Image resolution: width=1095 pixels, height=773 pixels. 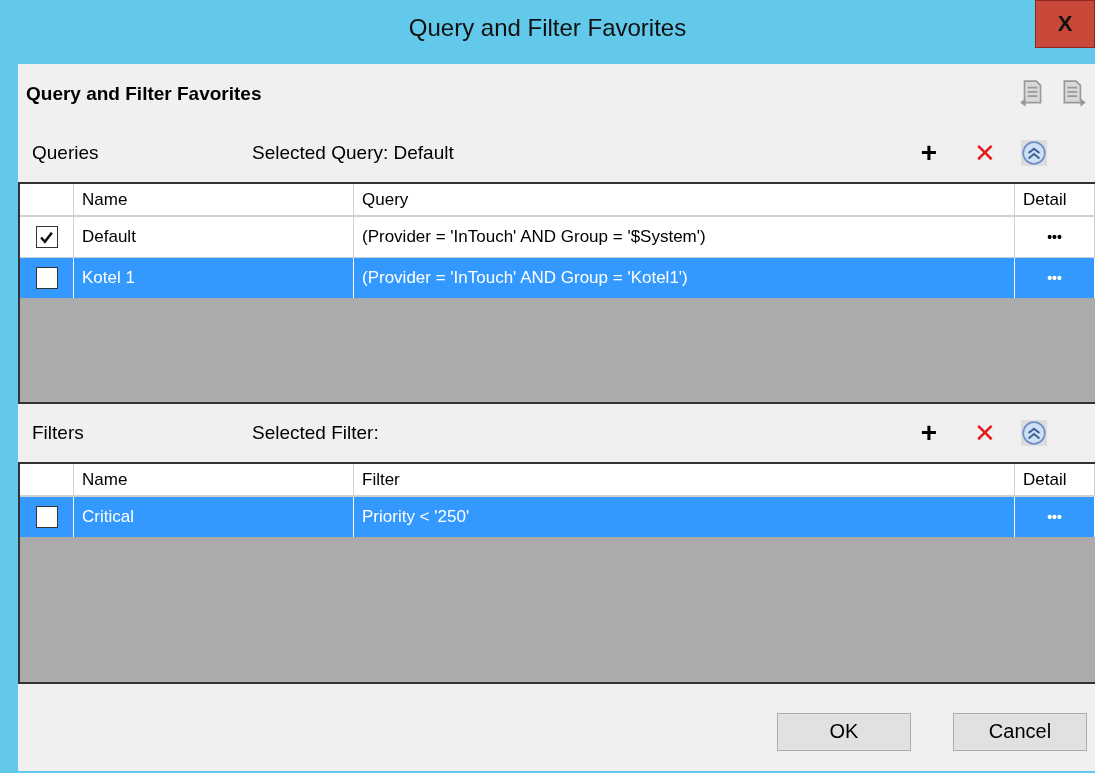 I want to click on table-cell: Priority < '250', so click(x=416, y=517).